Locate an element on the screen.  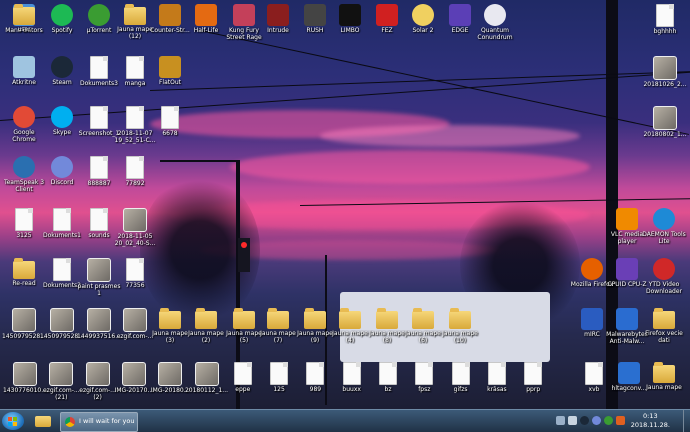
desktop-icon: Quantum Conundrum is located at coordinates (495, 22).